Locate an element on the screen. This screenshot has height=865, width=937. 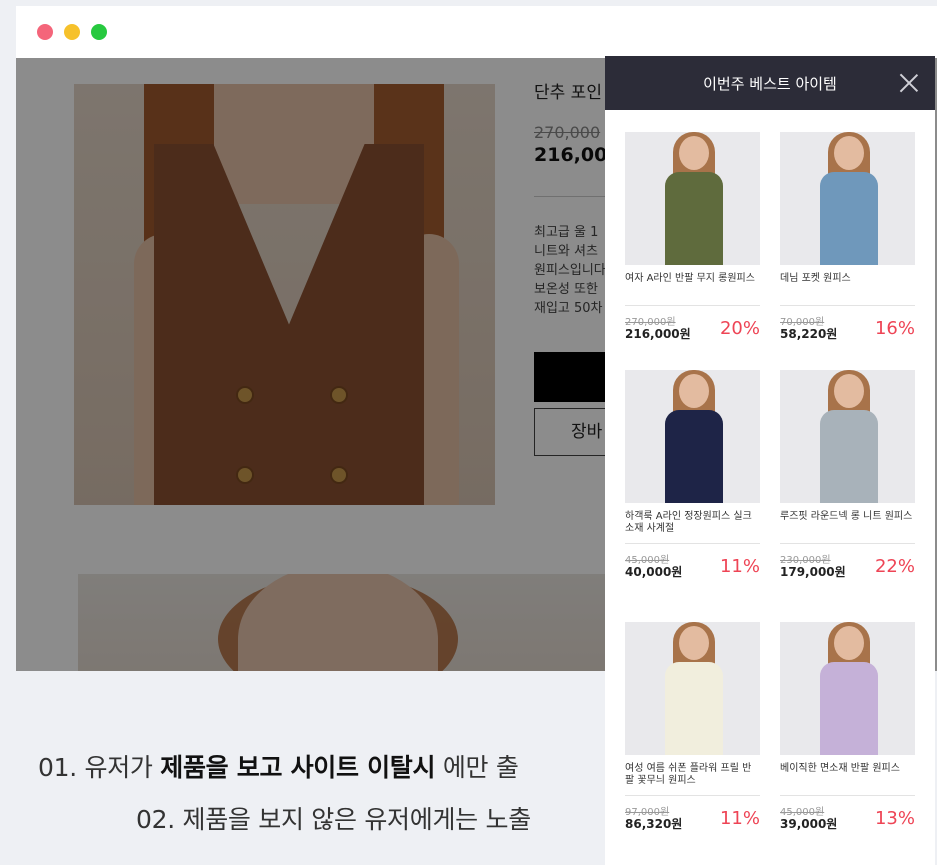
sale-price: 40,000원 is located at coordinates (654, 572).